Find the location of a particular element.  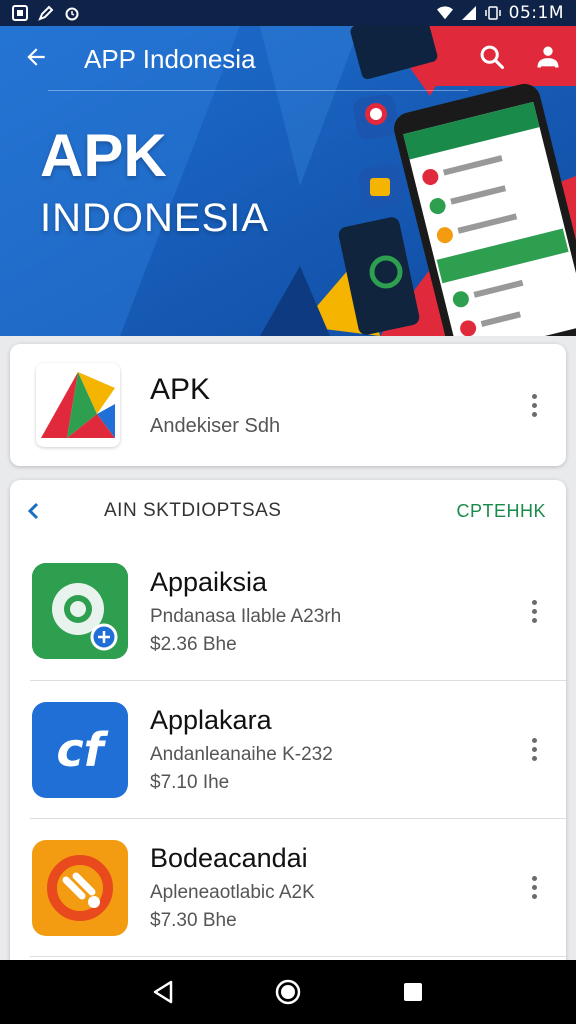

app-description: Apleneaotlabic A2K is located at coordinates (232, 892).